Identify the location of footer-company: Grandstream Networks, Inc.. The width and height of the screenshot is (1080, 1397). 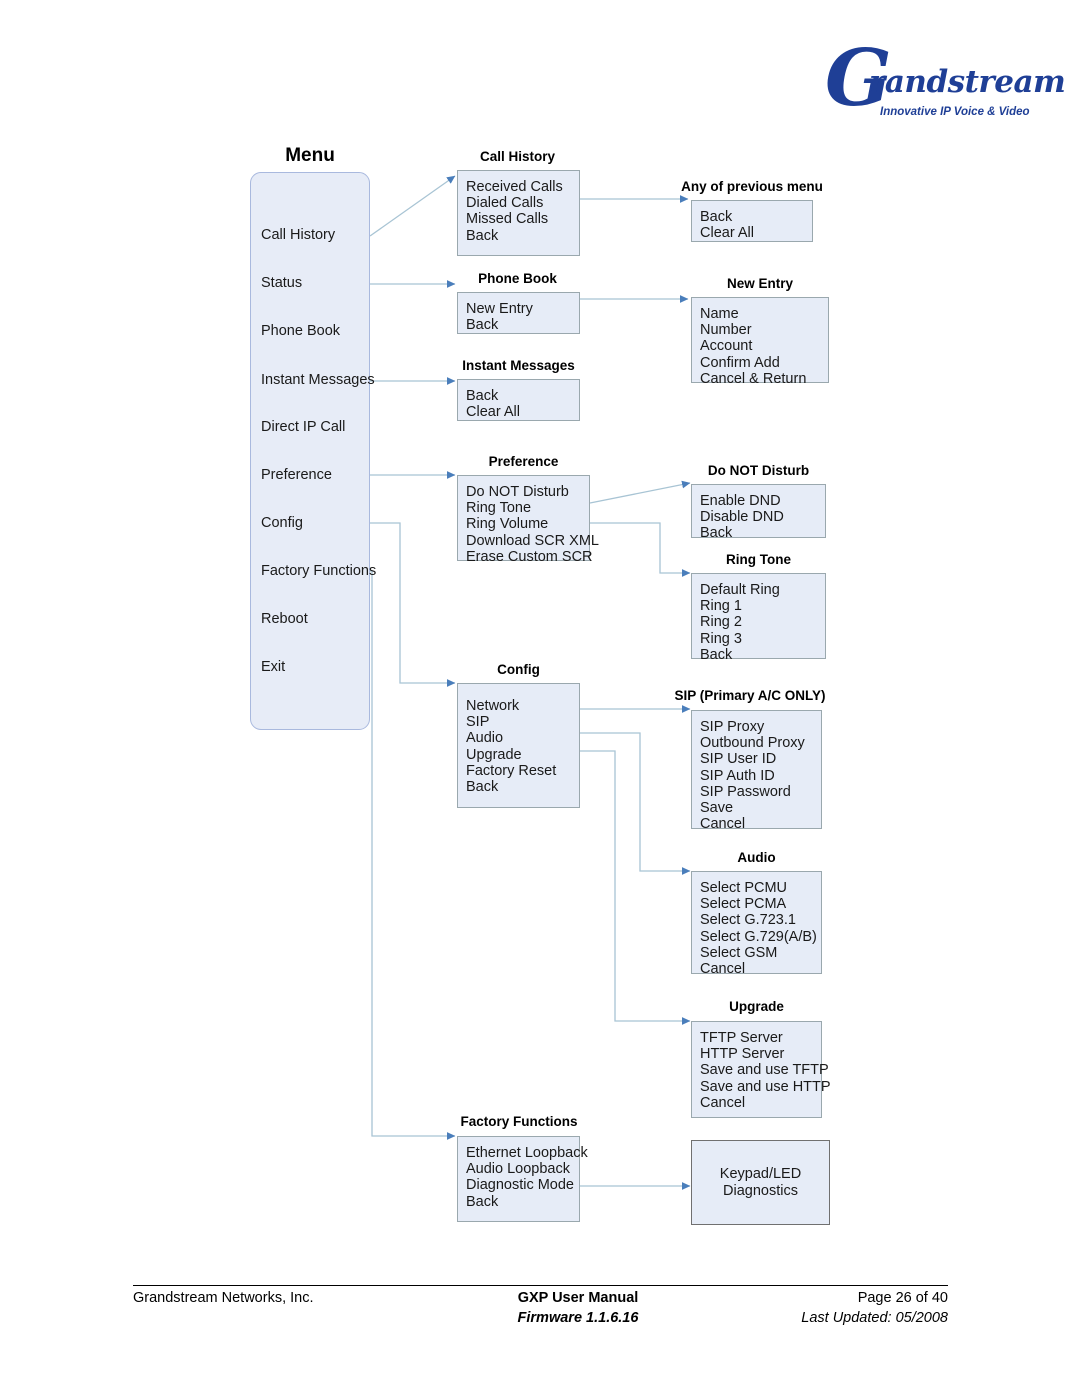
(223, 1298).